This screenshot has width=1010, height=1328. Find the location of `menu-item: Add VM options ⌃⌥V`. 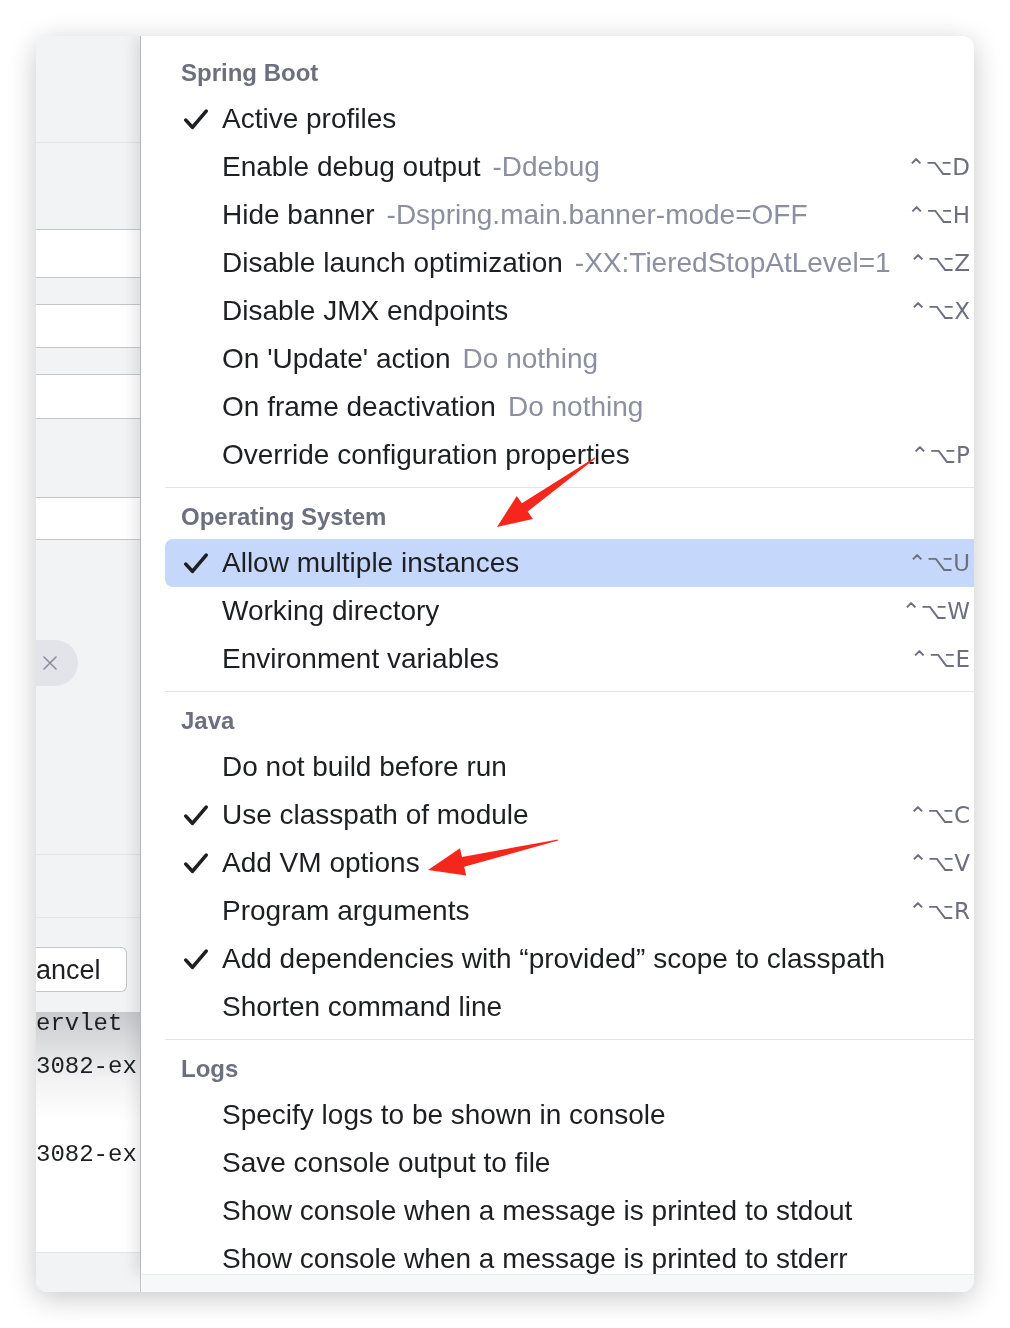

menu-item: Add VM options ⌃⌥V is located at coordinates (569, 863).